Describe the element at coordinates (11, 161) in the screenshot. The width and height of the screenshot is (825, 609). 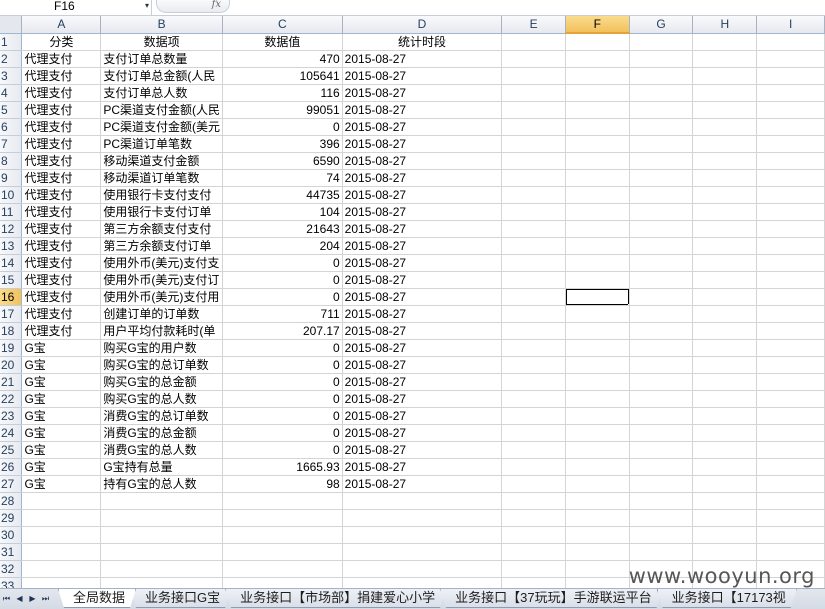
I see `row-header: 8` at that location.